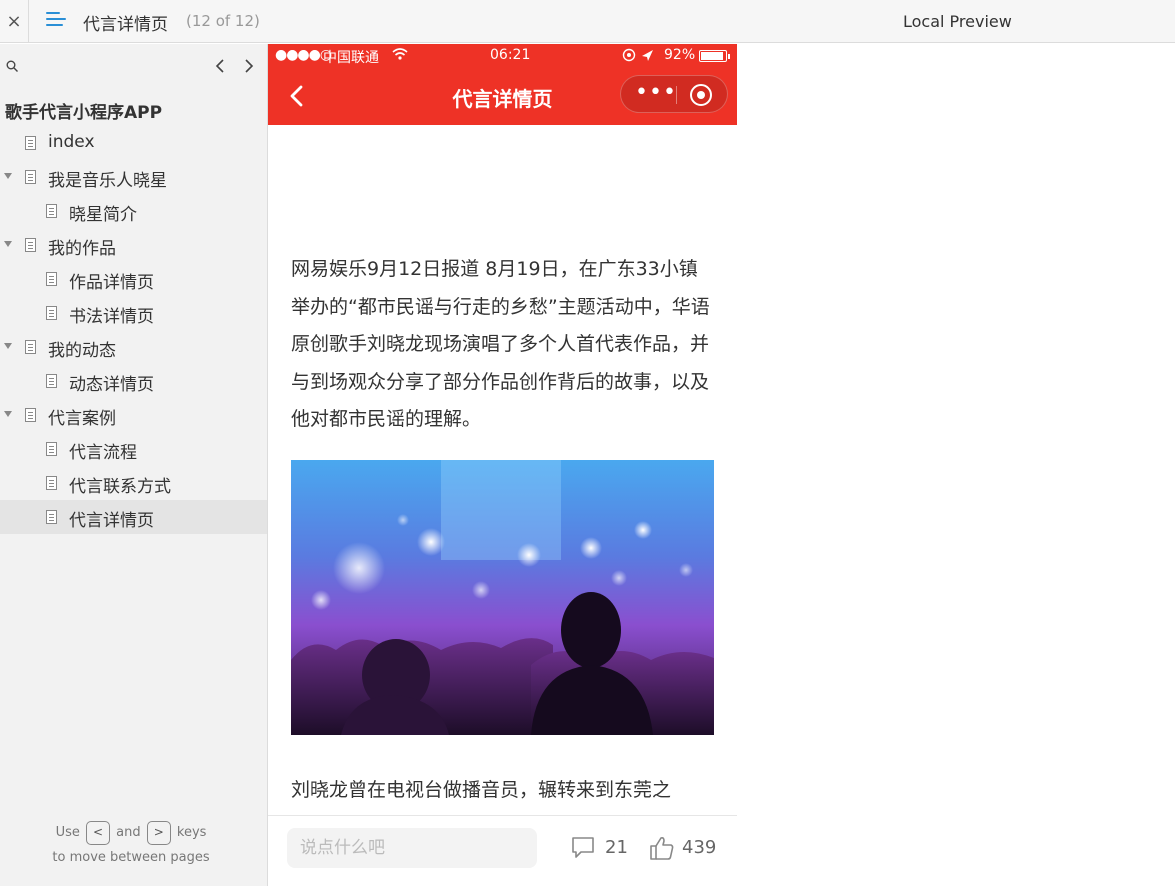  What do you see at coordinates (14, 21) in the screenshot?
I see `close-button: ×` at bounding box center [14, 21].